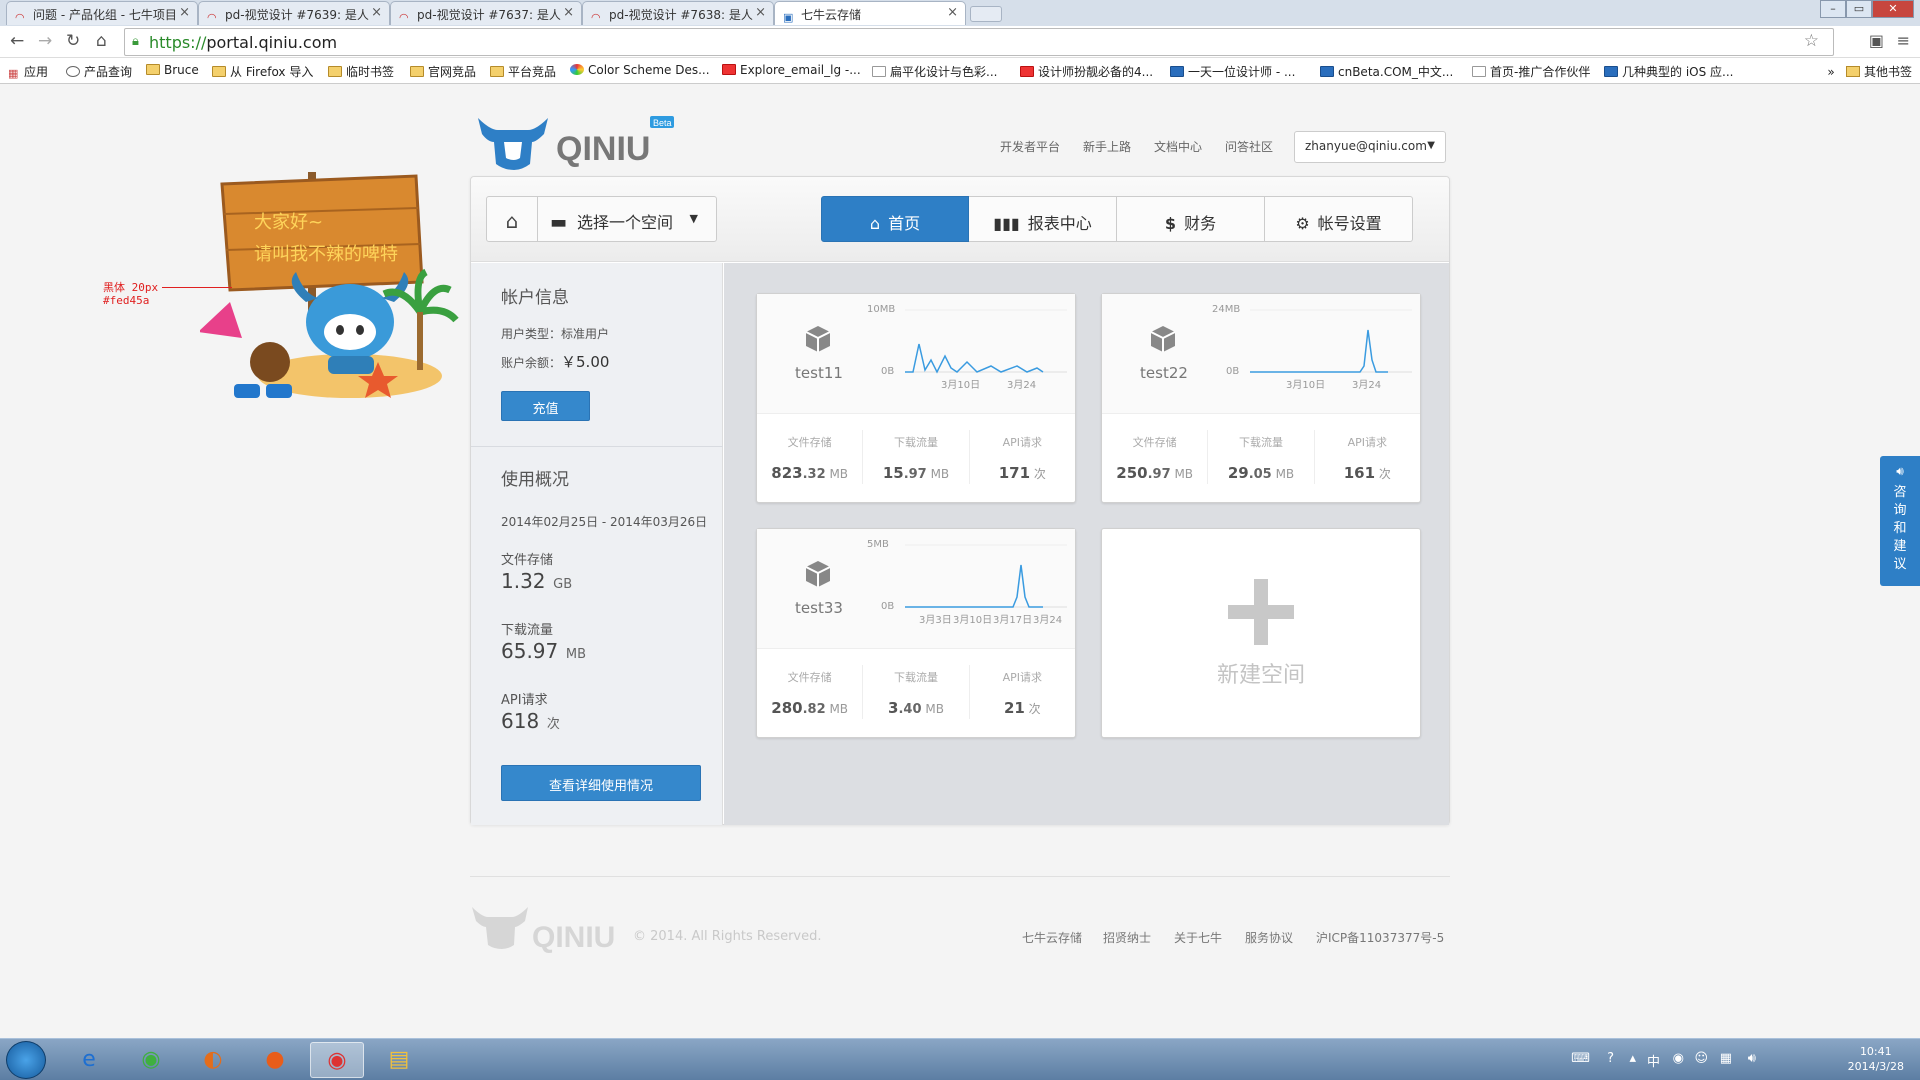  Describe the element at coordinates (89, 1060) in the screenshot. I see `ie-icon: e` at that location.